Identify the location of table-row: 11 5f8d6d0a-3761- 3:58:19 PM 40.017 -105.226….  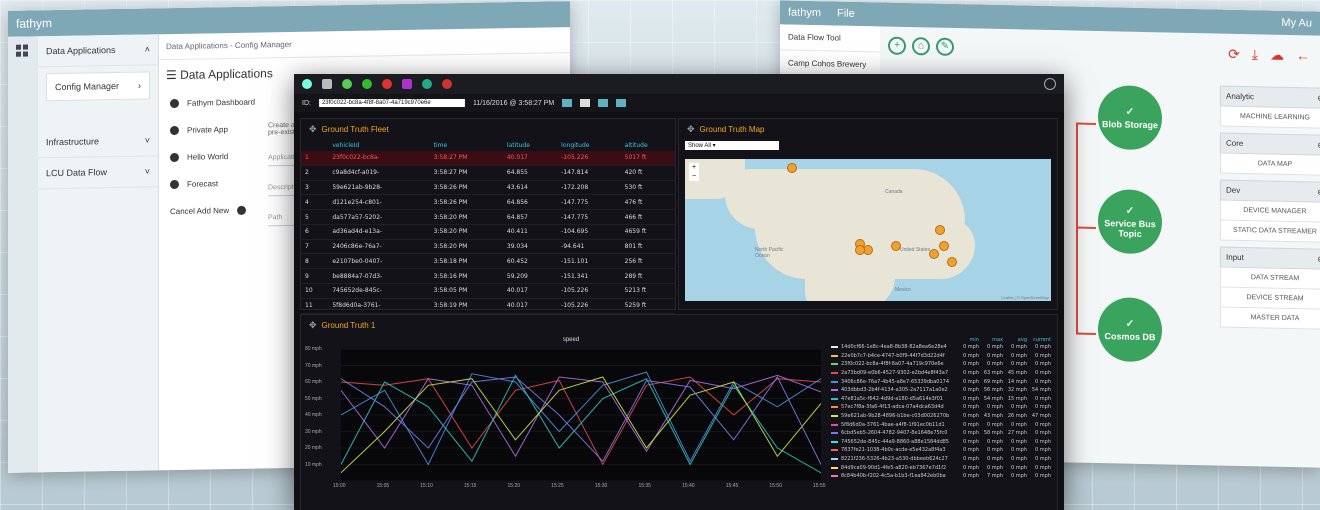
(488, 306).